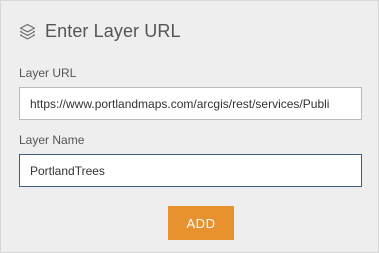 Image resolution: width=379 pixels, height=253 pixels. I want to click on layer-name-input, so click(190, 170).